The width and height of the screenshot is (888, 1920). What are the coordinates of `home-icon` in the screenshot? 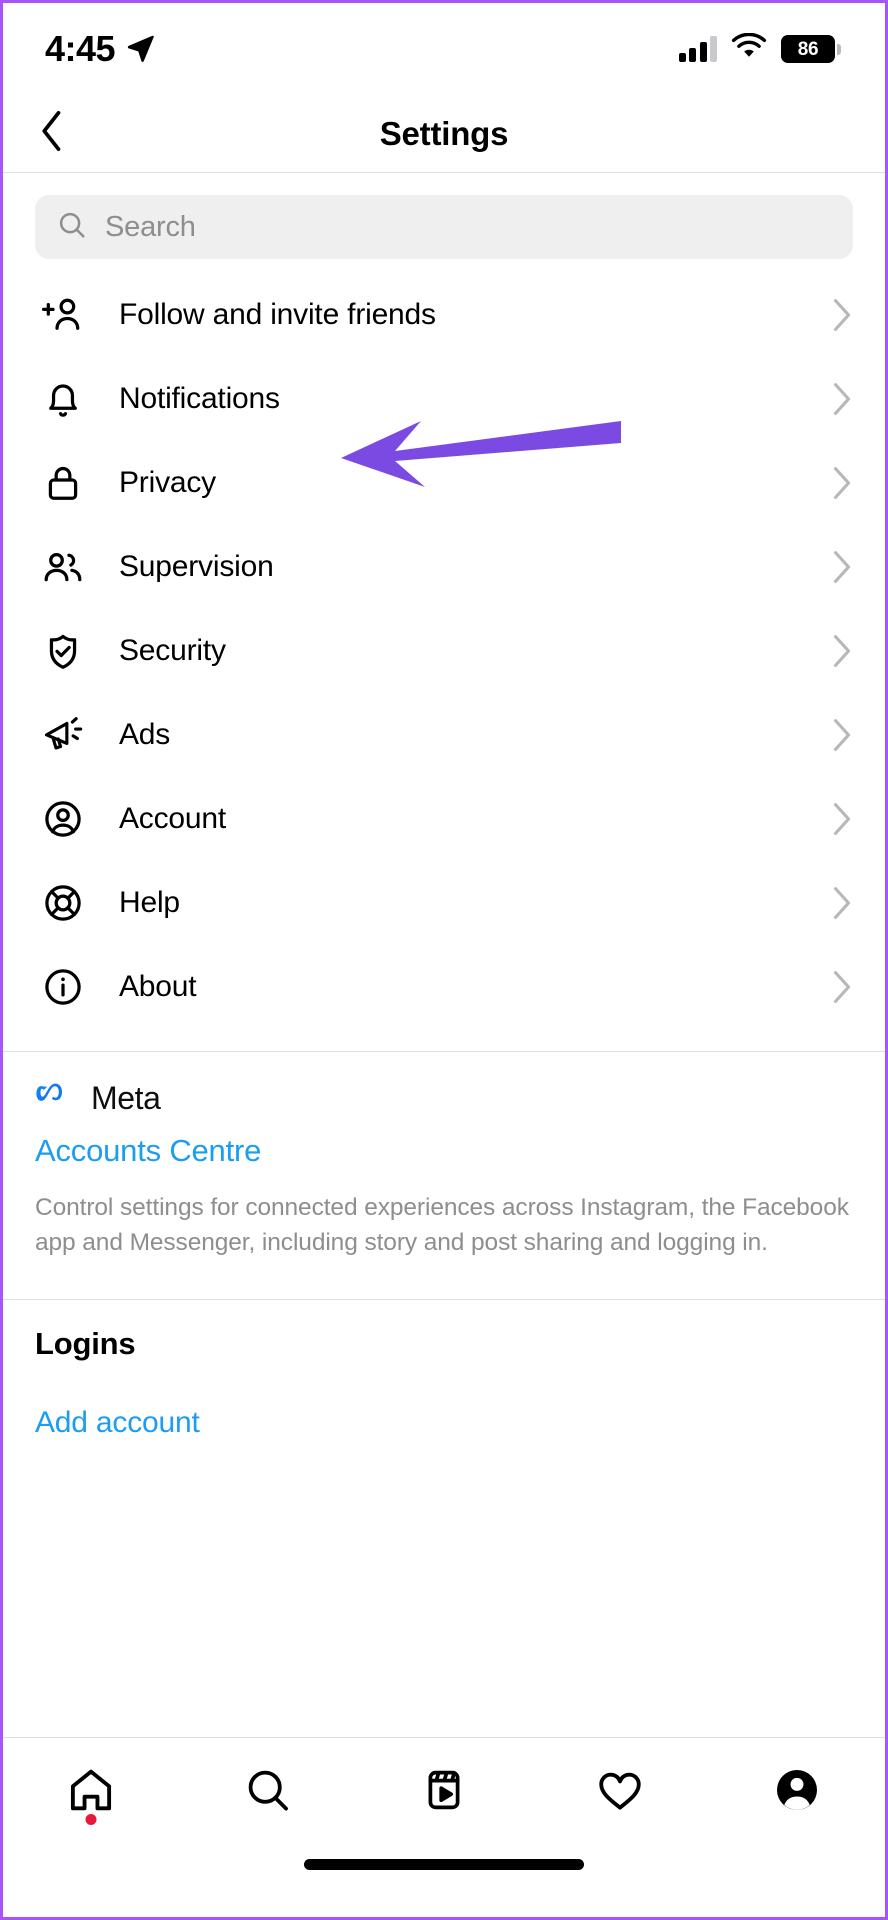 It's located at (91, 1792).